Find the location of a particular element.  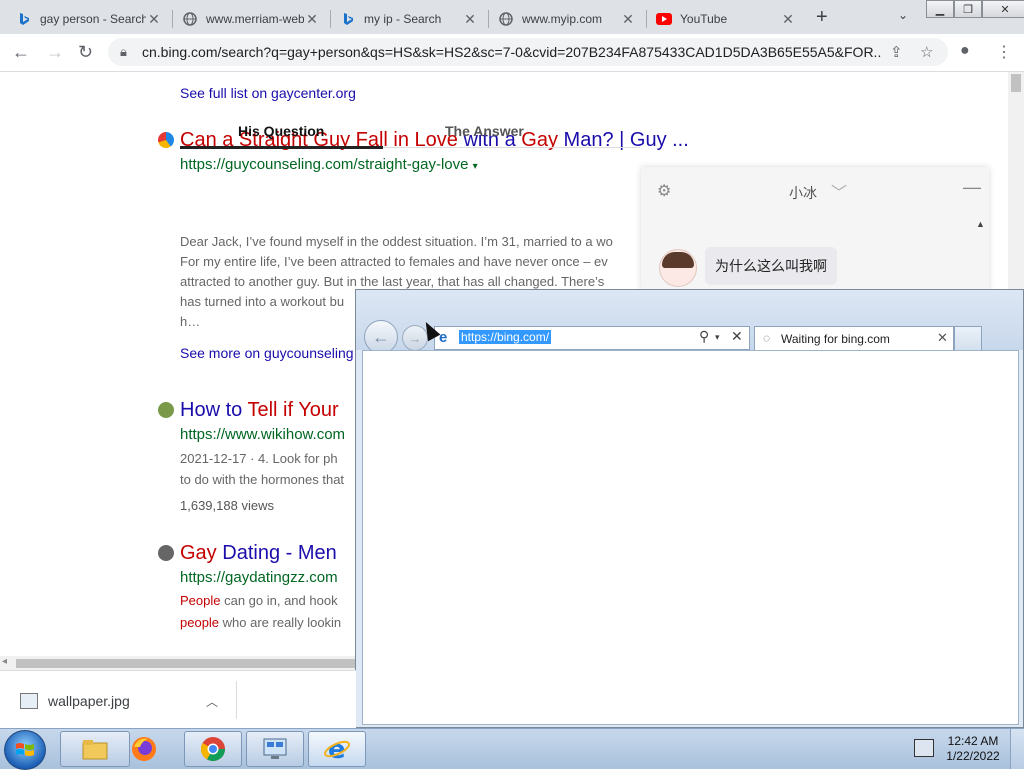

tab-the-answer: The Answer is located at coordinates (484, 131).